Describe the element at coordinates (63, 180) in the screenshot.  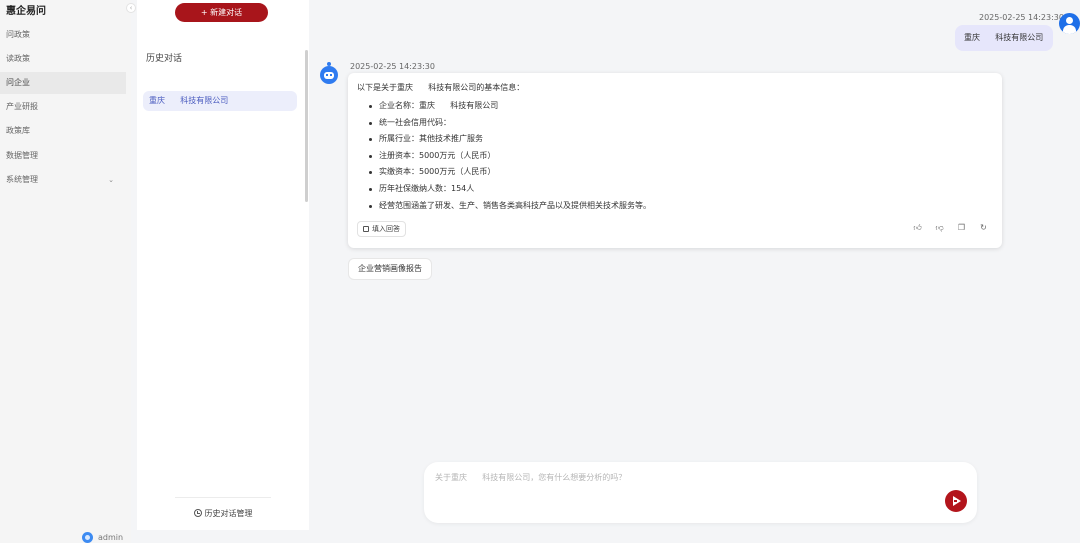
I see `nav-item-system-management: 系统管理 ⌄` at that location.